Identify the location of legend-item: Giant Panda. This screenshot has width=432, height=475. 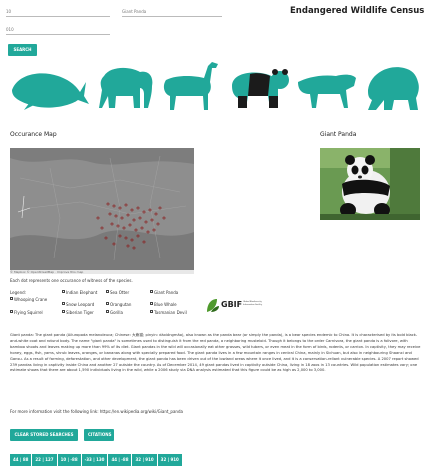
(164, 292).